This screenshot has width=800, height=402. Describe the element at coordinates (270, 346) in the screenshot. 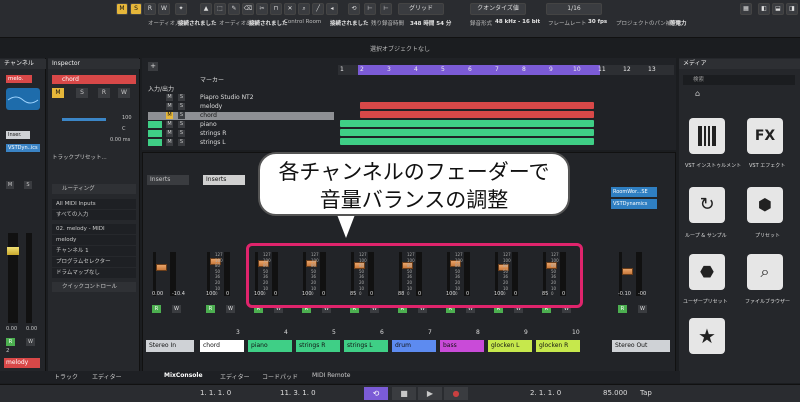

I see `channel-name: piano` at that location.